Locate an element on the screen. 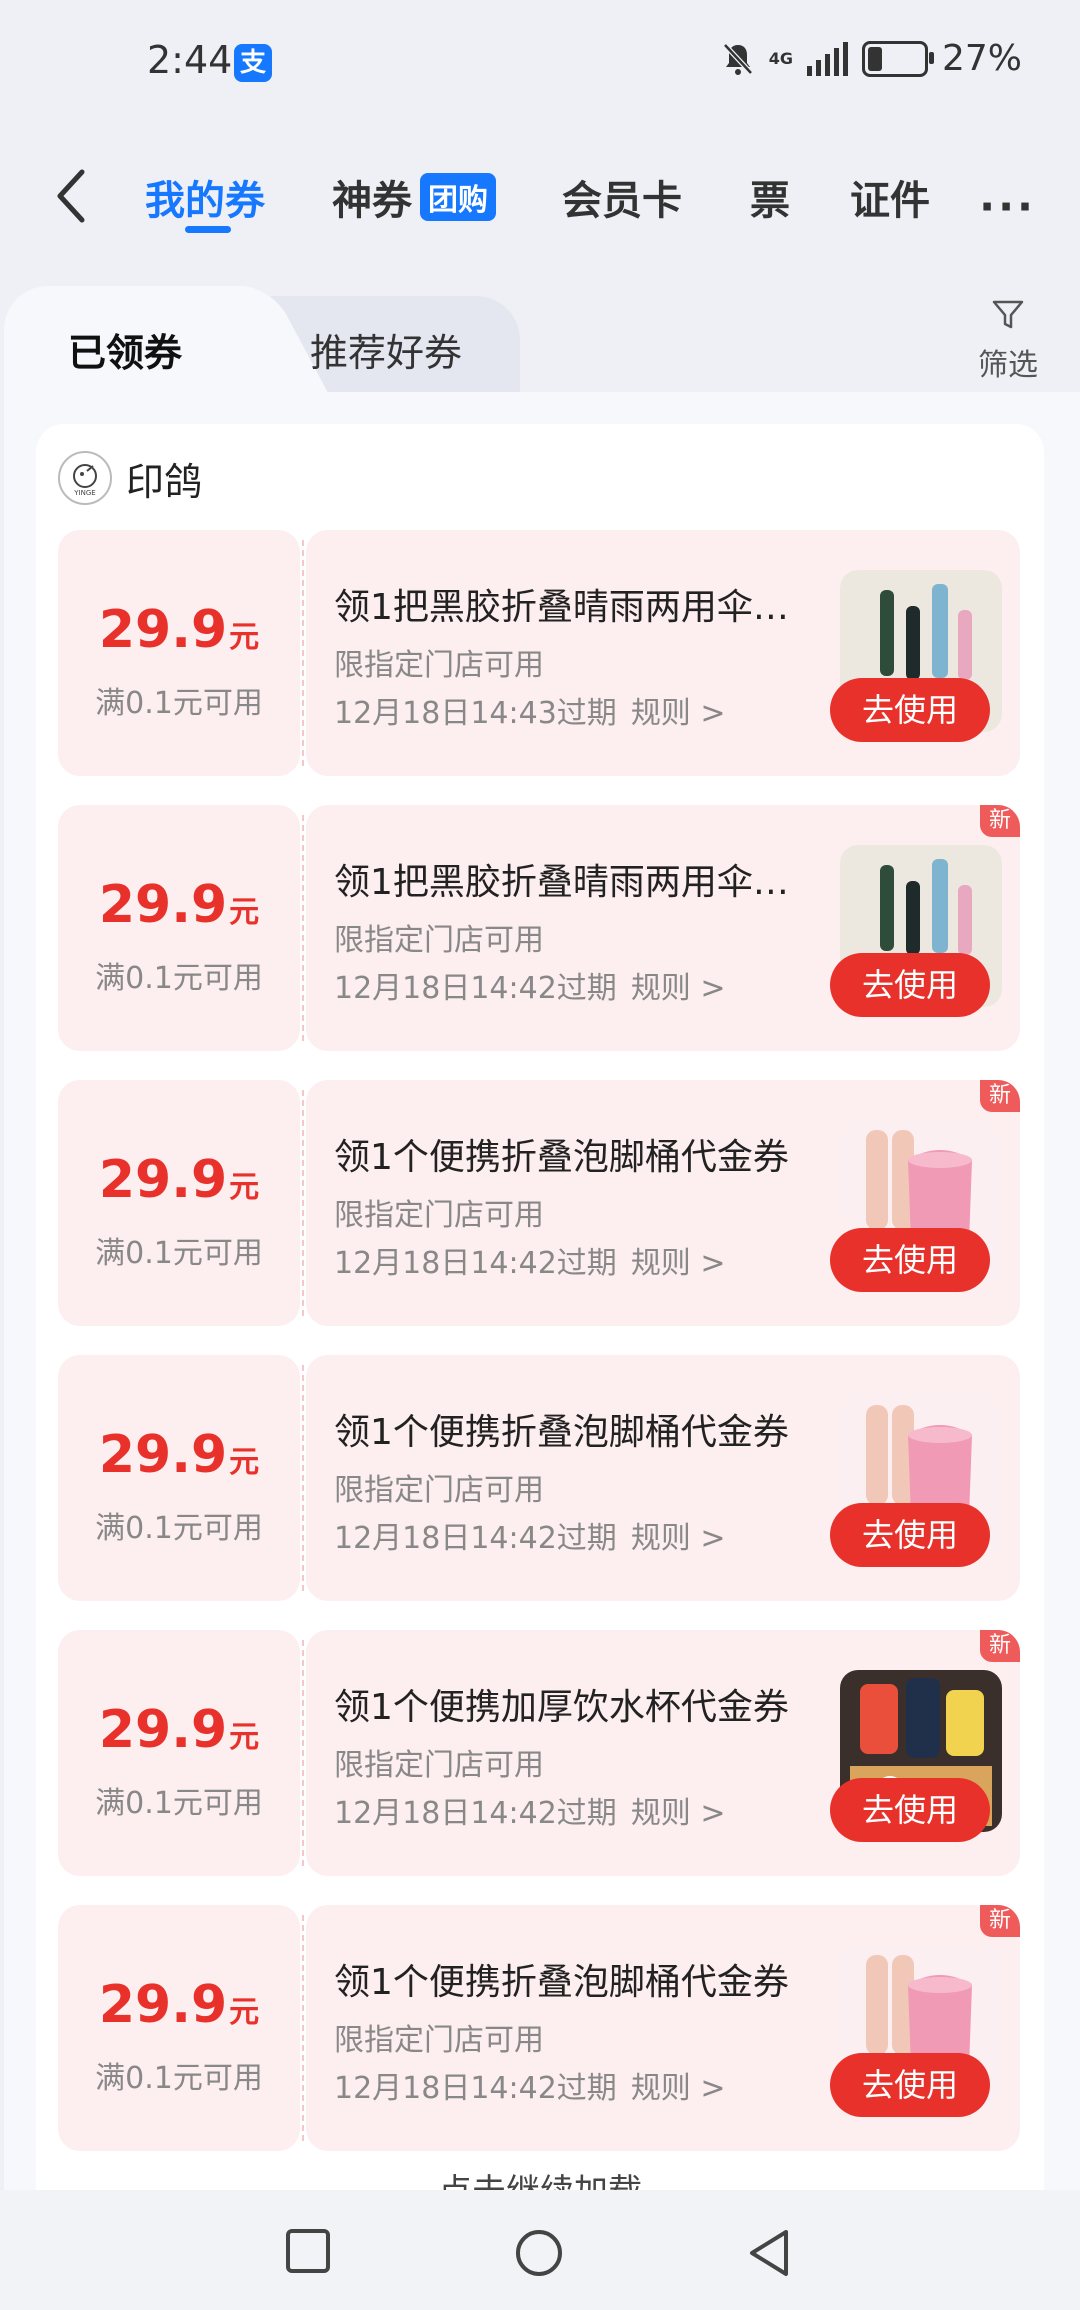 The width and height of the screenshot is (1080, 2310). status-time: 2:44 is located at coordinates (190, 60).